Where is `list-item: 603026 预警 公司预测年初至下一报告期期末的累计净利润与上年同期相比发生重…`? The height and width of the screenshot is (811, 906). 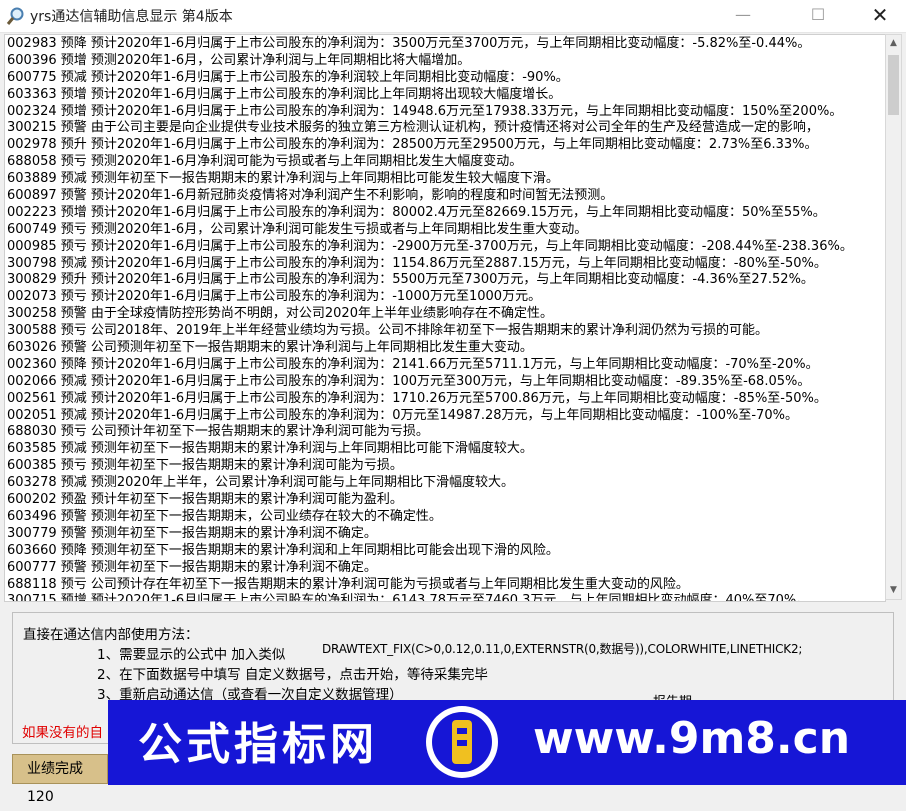 list-item: 603026 预警 公司预测年初至下一报告期期末的累计净利润与上年同期相比发生重… is located at coordinates (445, 347).